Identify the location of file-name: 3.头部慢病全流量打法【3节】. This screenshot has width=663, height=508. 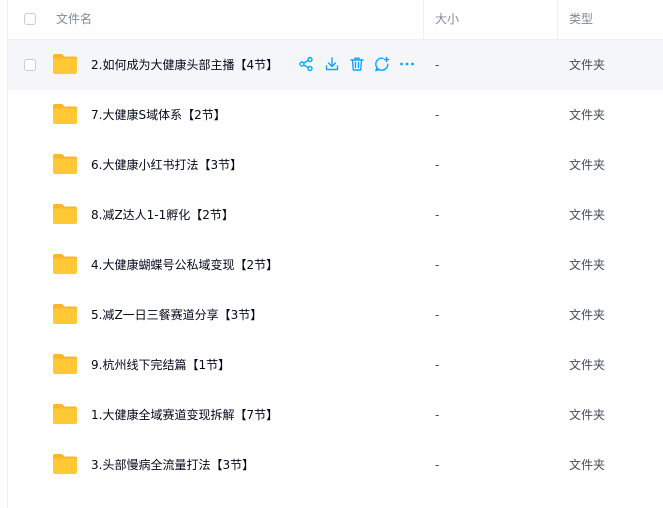
(172, 465).